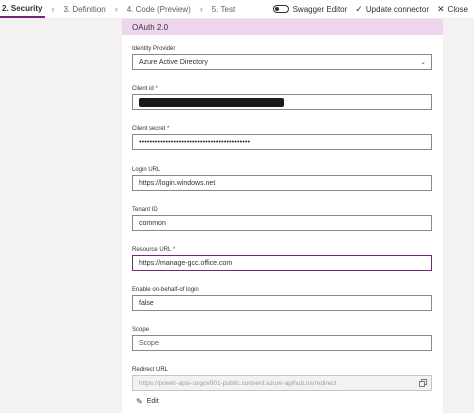 The width and height of the screenshot is (474, 413). What do you see at coordinates (84, 9) in the screenshot?
I see `step-definition: 3. Definition` at bounding box center [84, 9].